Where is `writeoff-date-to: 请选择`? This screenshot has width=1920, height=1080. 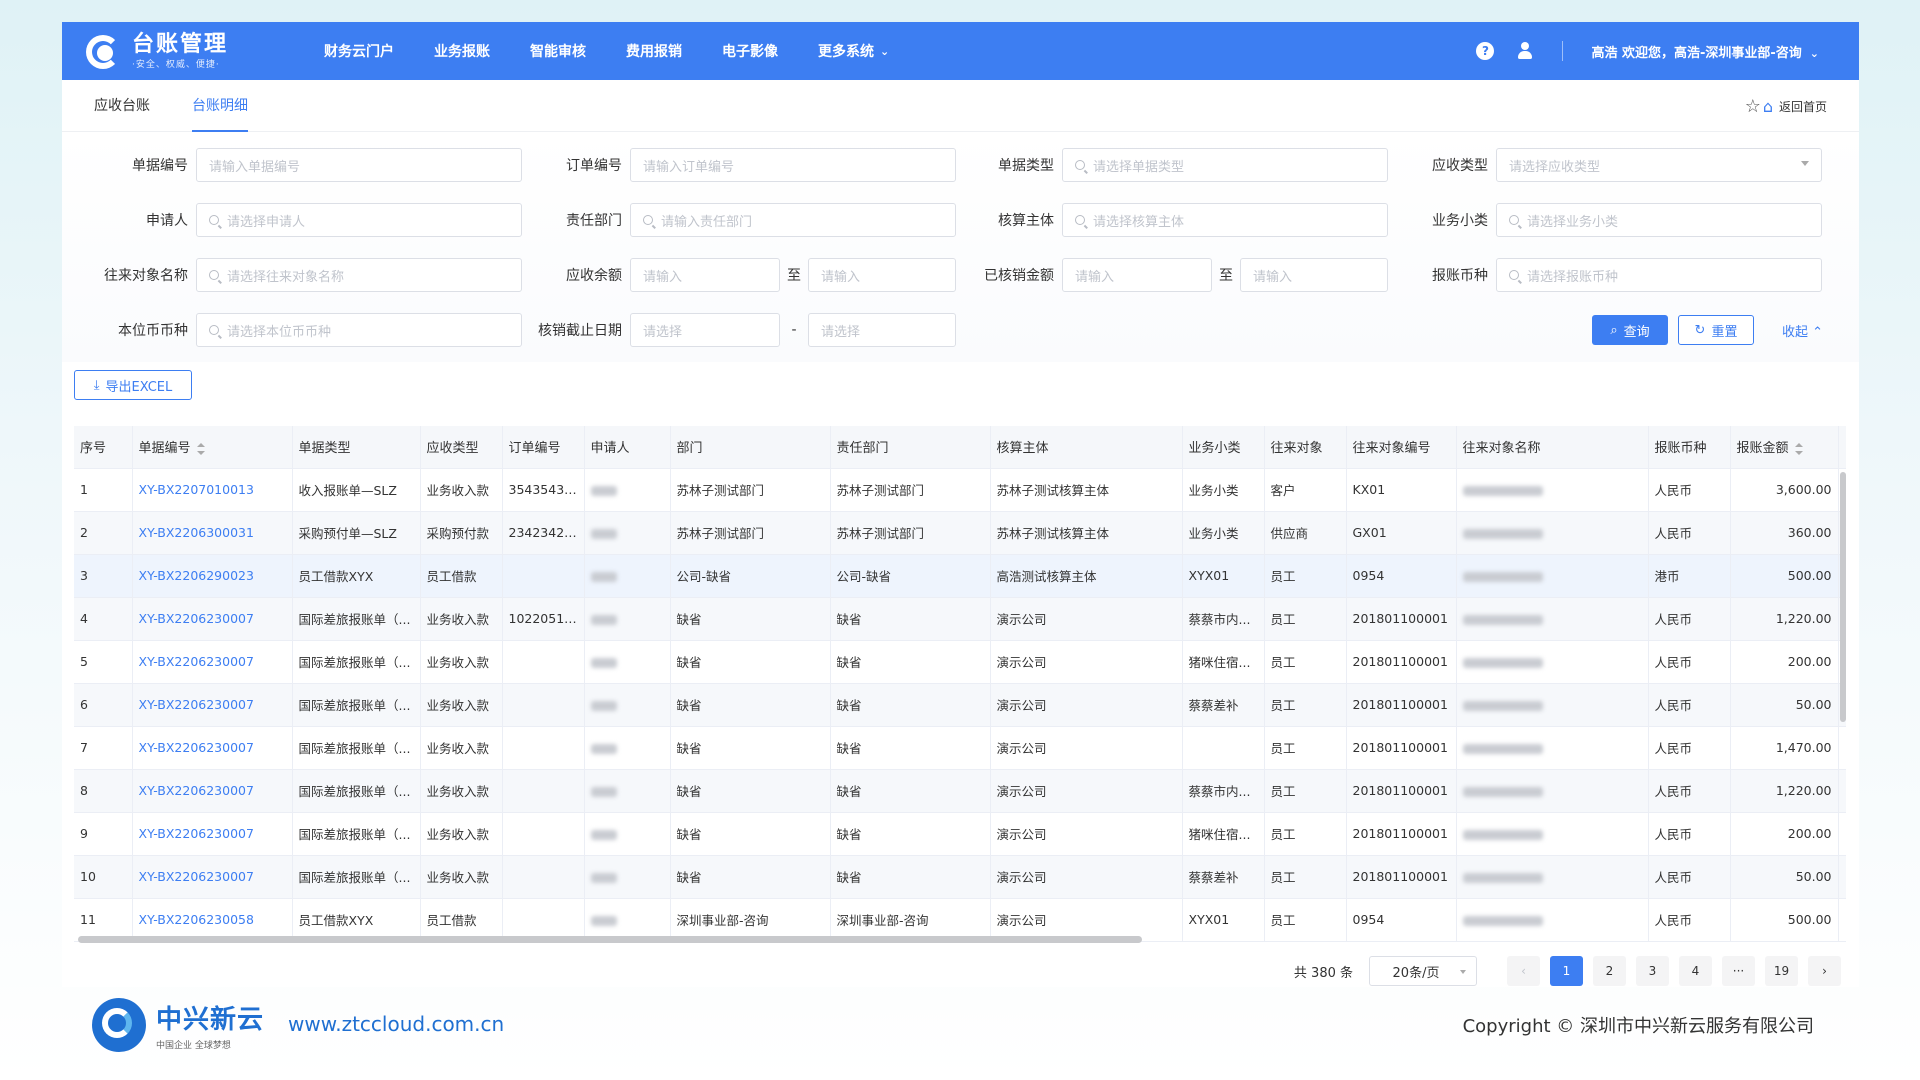
writeoff-date-to: 请选择 is located at coordinates (882, 330).